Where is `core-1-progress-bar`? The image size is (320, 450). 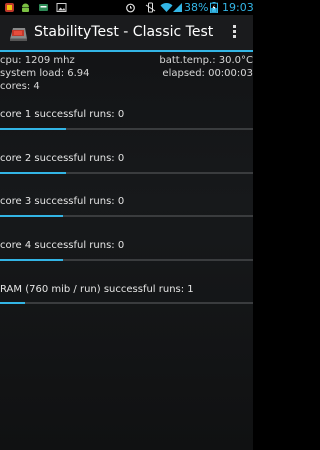
core-1-progress-bar is located at coordinates (126, 129).